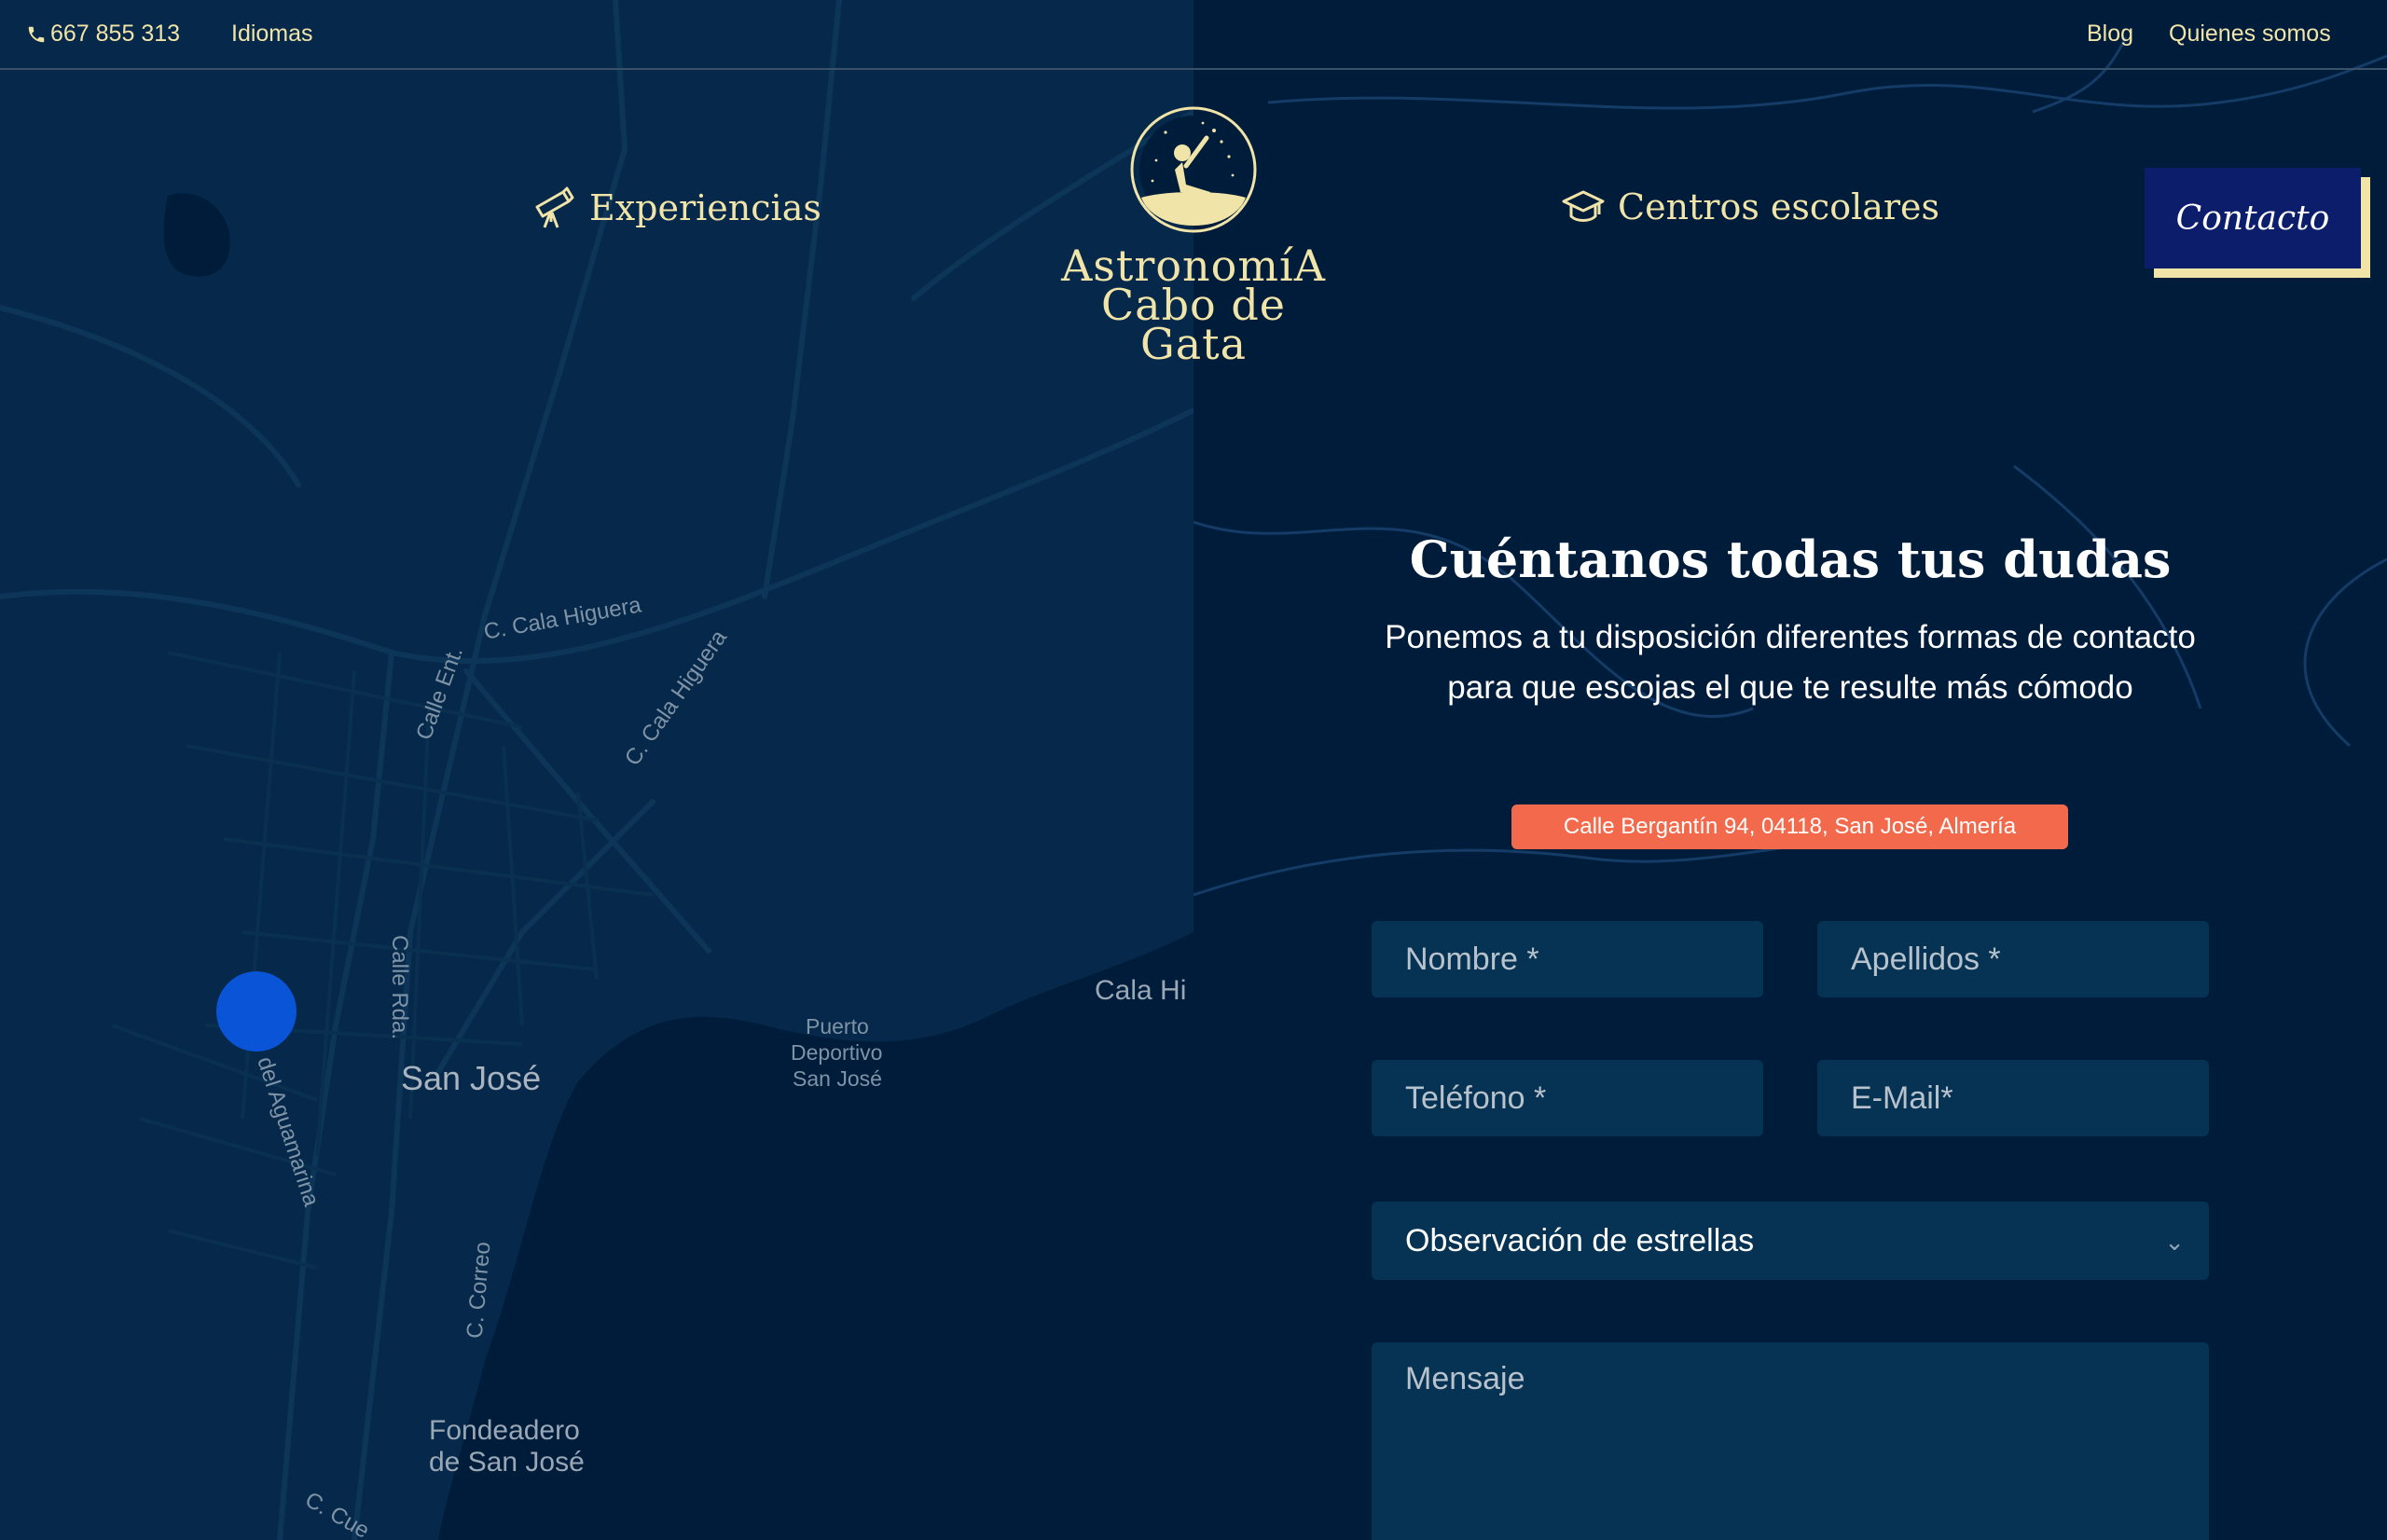  Describe the element at coordinates (1790, 1441) in the screenshot. I see `mensaje-textarea: Mensaje` at that location.